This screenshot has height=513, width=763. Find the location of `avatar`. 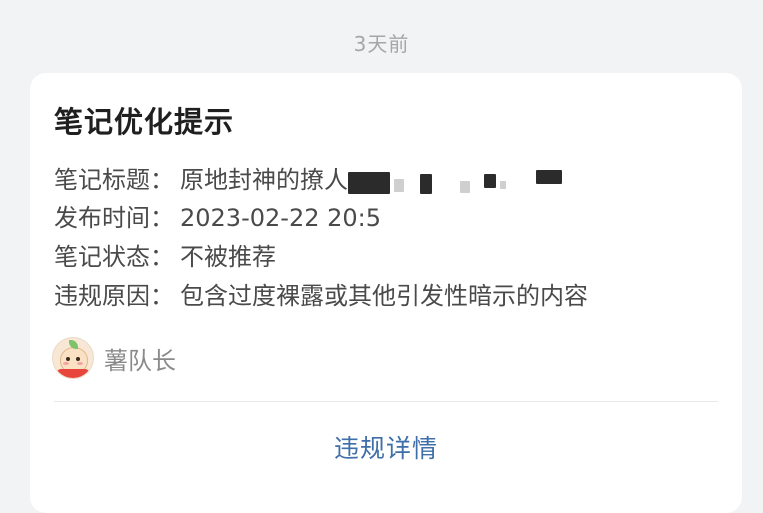

avatar is located at coordinates (73, 358).